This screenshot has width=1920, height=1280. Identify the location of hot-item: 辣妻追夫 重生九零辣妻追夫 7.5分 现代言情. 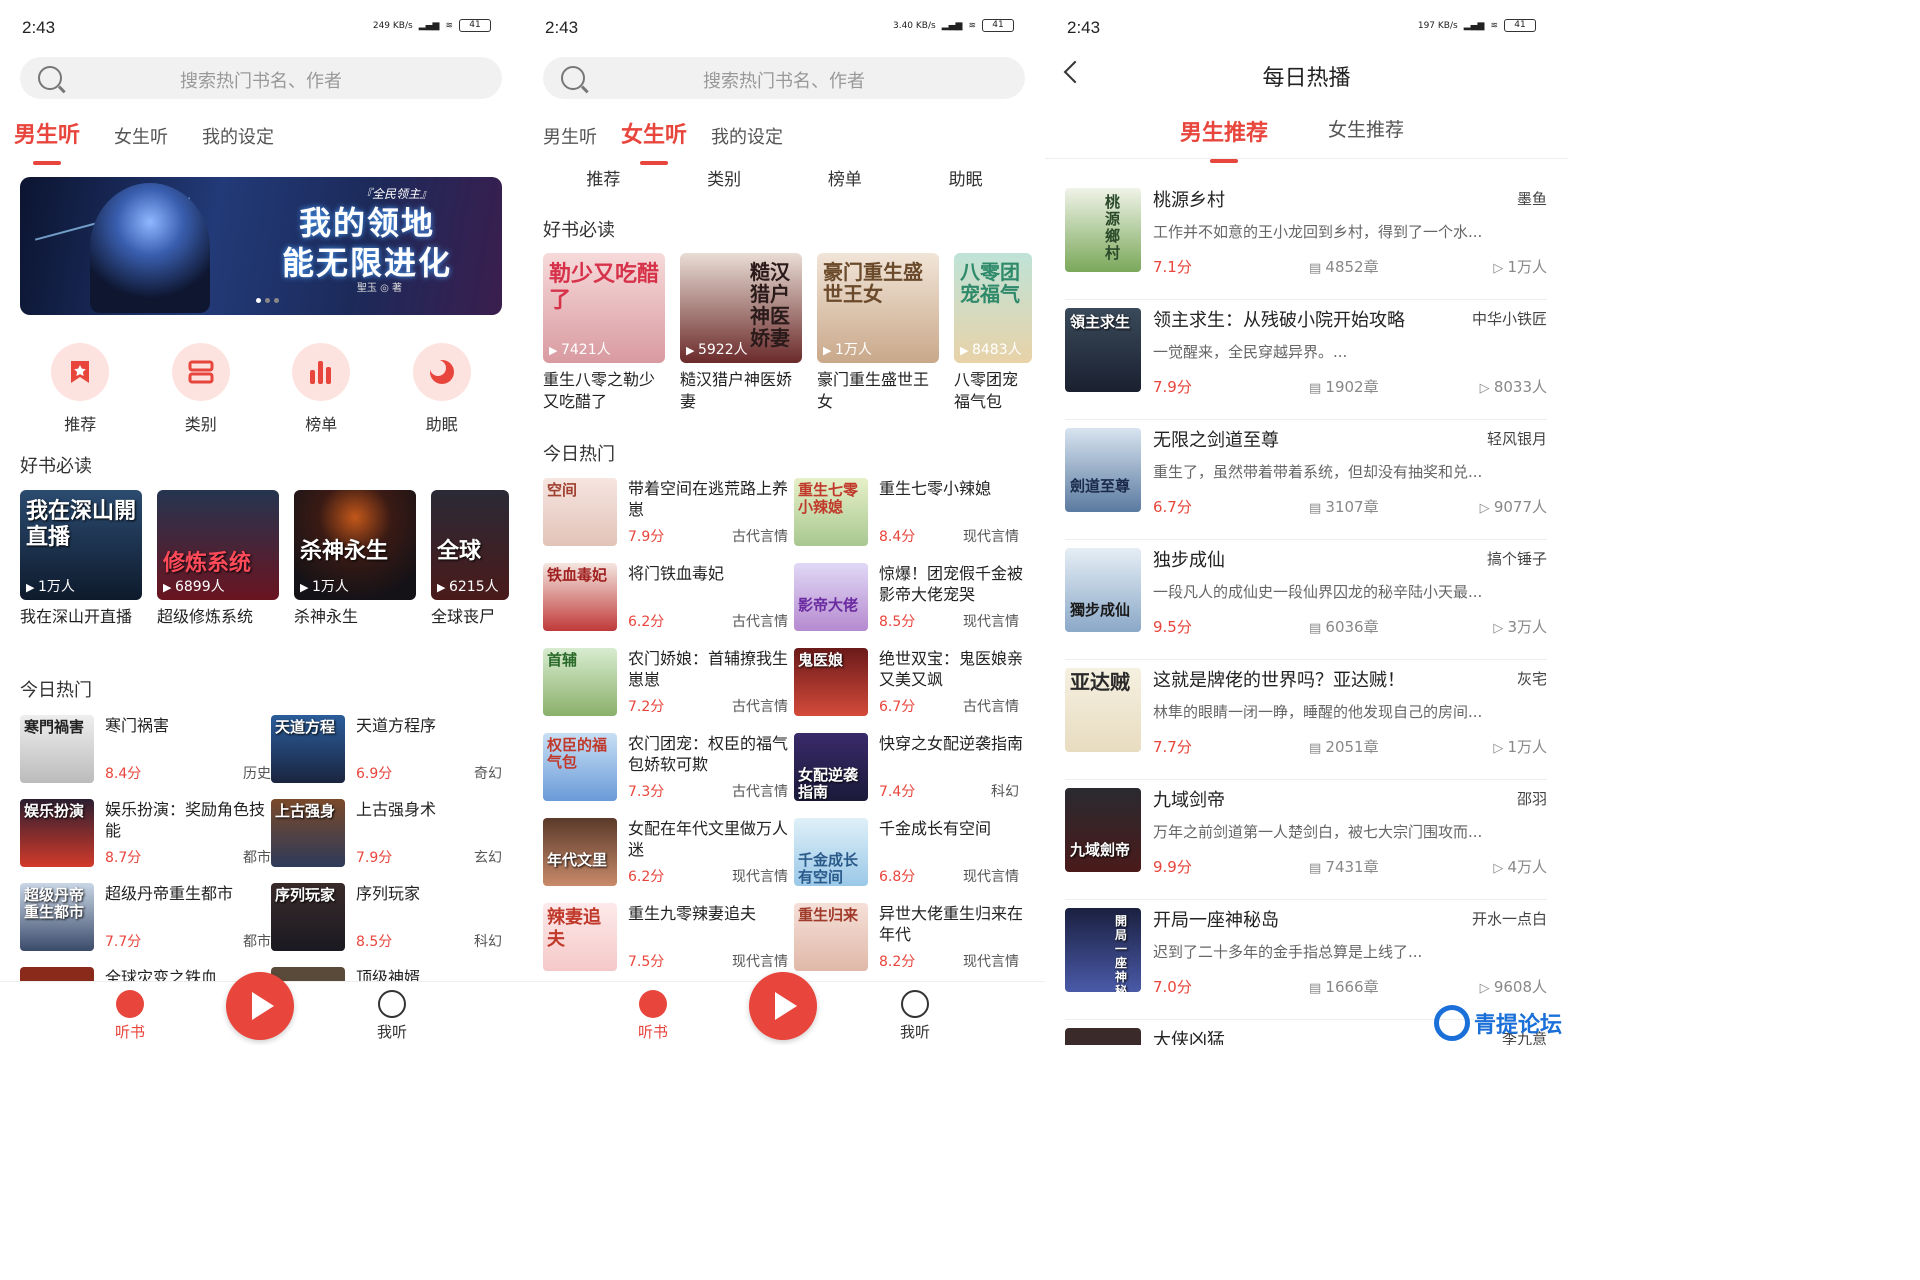
(668, 938).